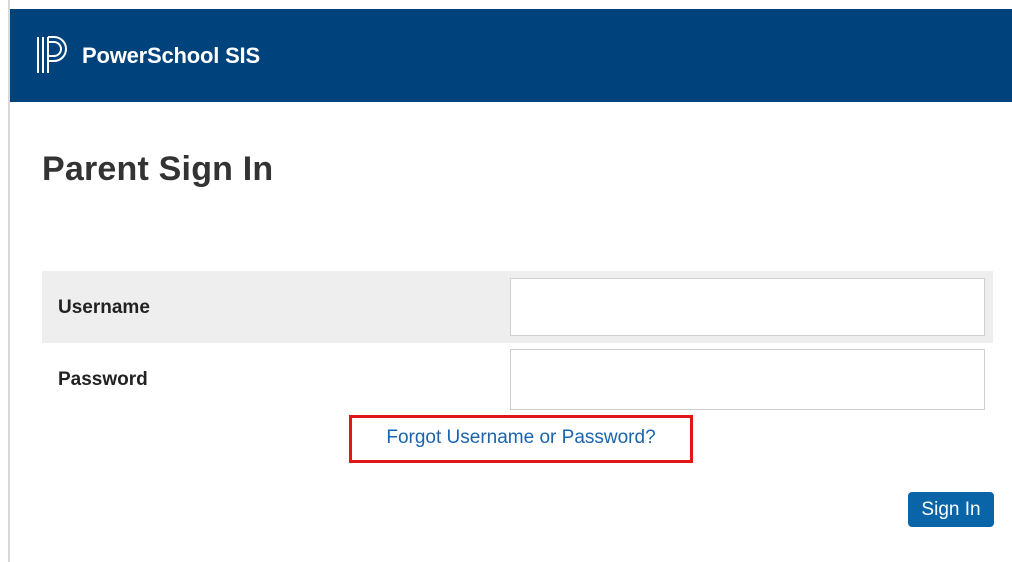  I want to click on forgot-credentials-link: Forgot Username or Password?, so click(520, 438).